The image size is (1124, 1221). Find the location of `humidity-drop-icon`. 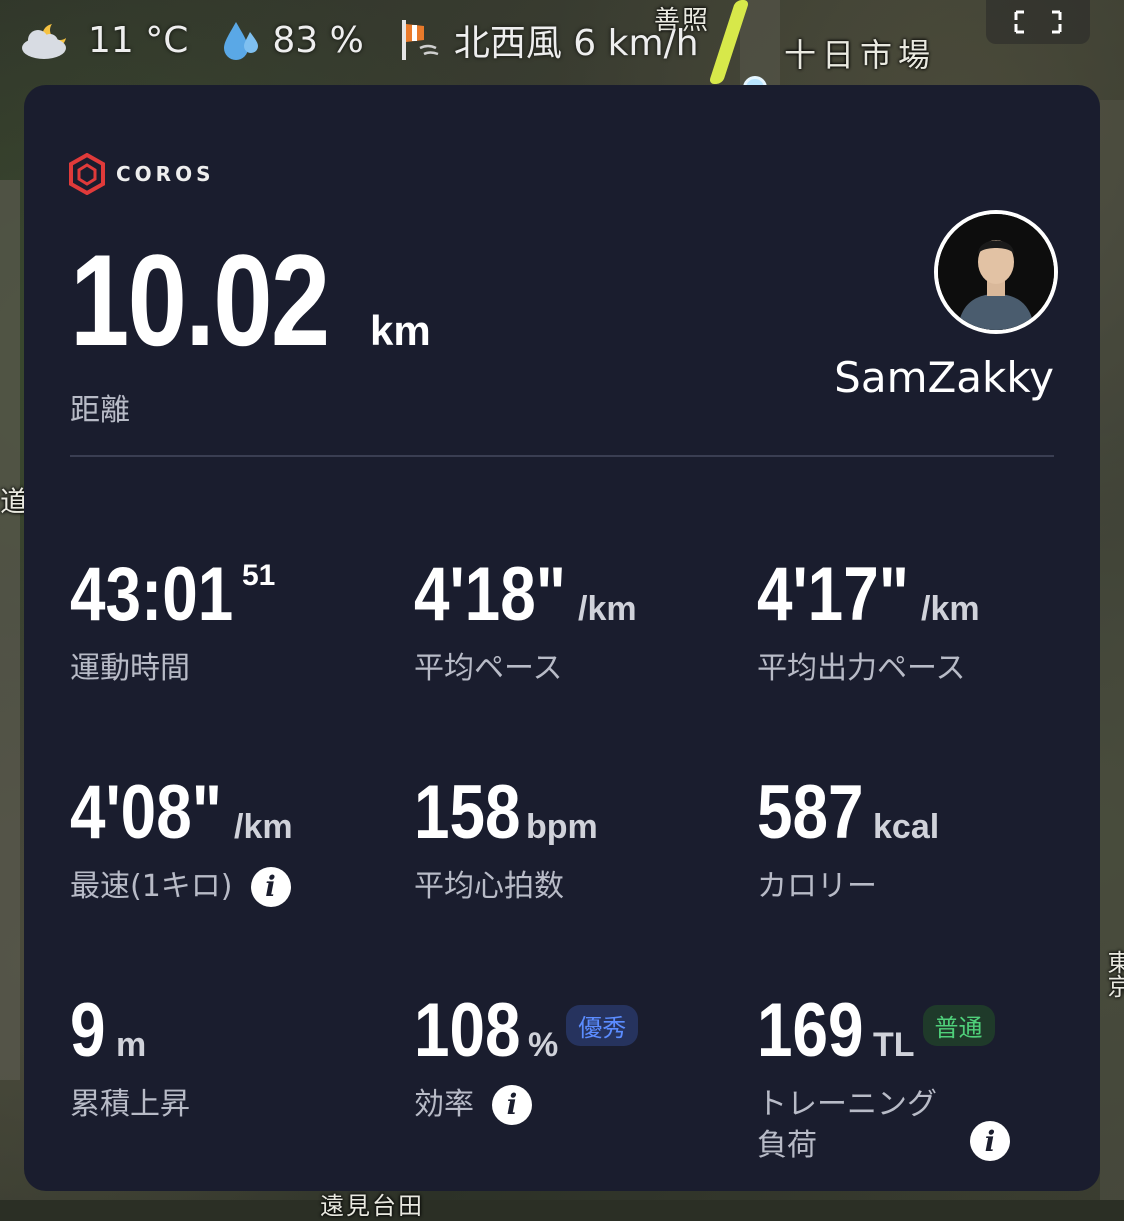

humidity-drop-icon is located at coordinates (242, 40).